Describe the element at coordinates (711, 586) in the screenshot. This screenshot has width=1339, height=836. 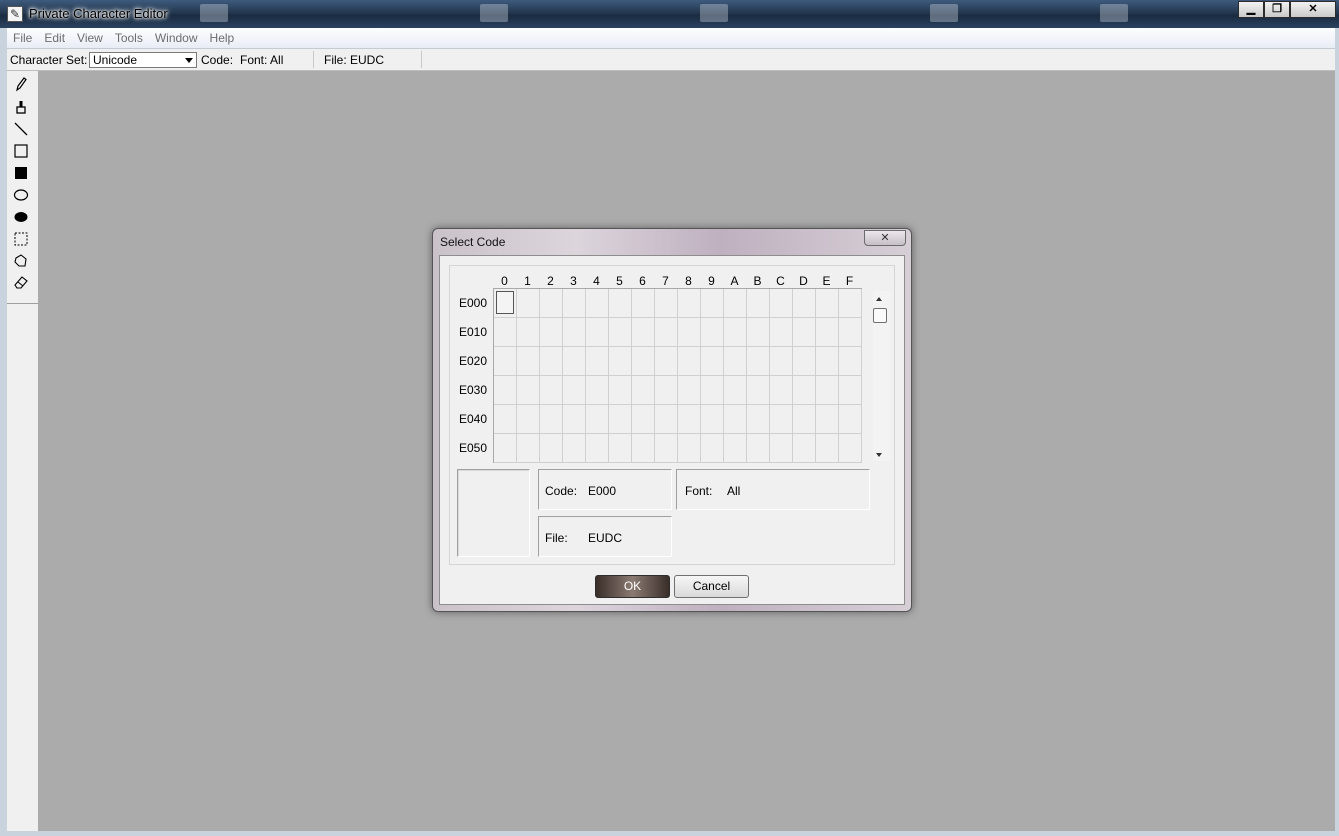
I see `cancel-button: Cancel` at that location.